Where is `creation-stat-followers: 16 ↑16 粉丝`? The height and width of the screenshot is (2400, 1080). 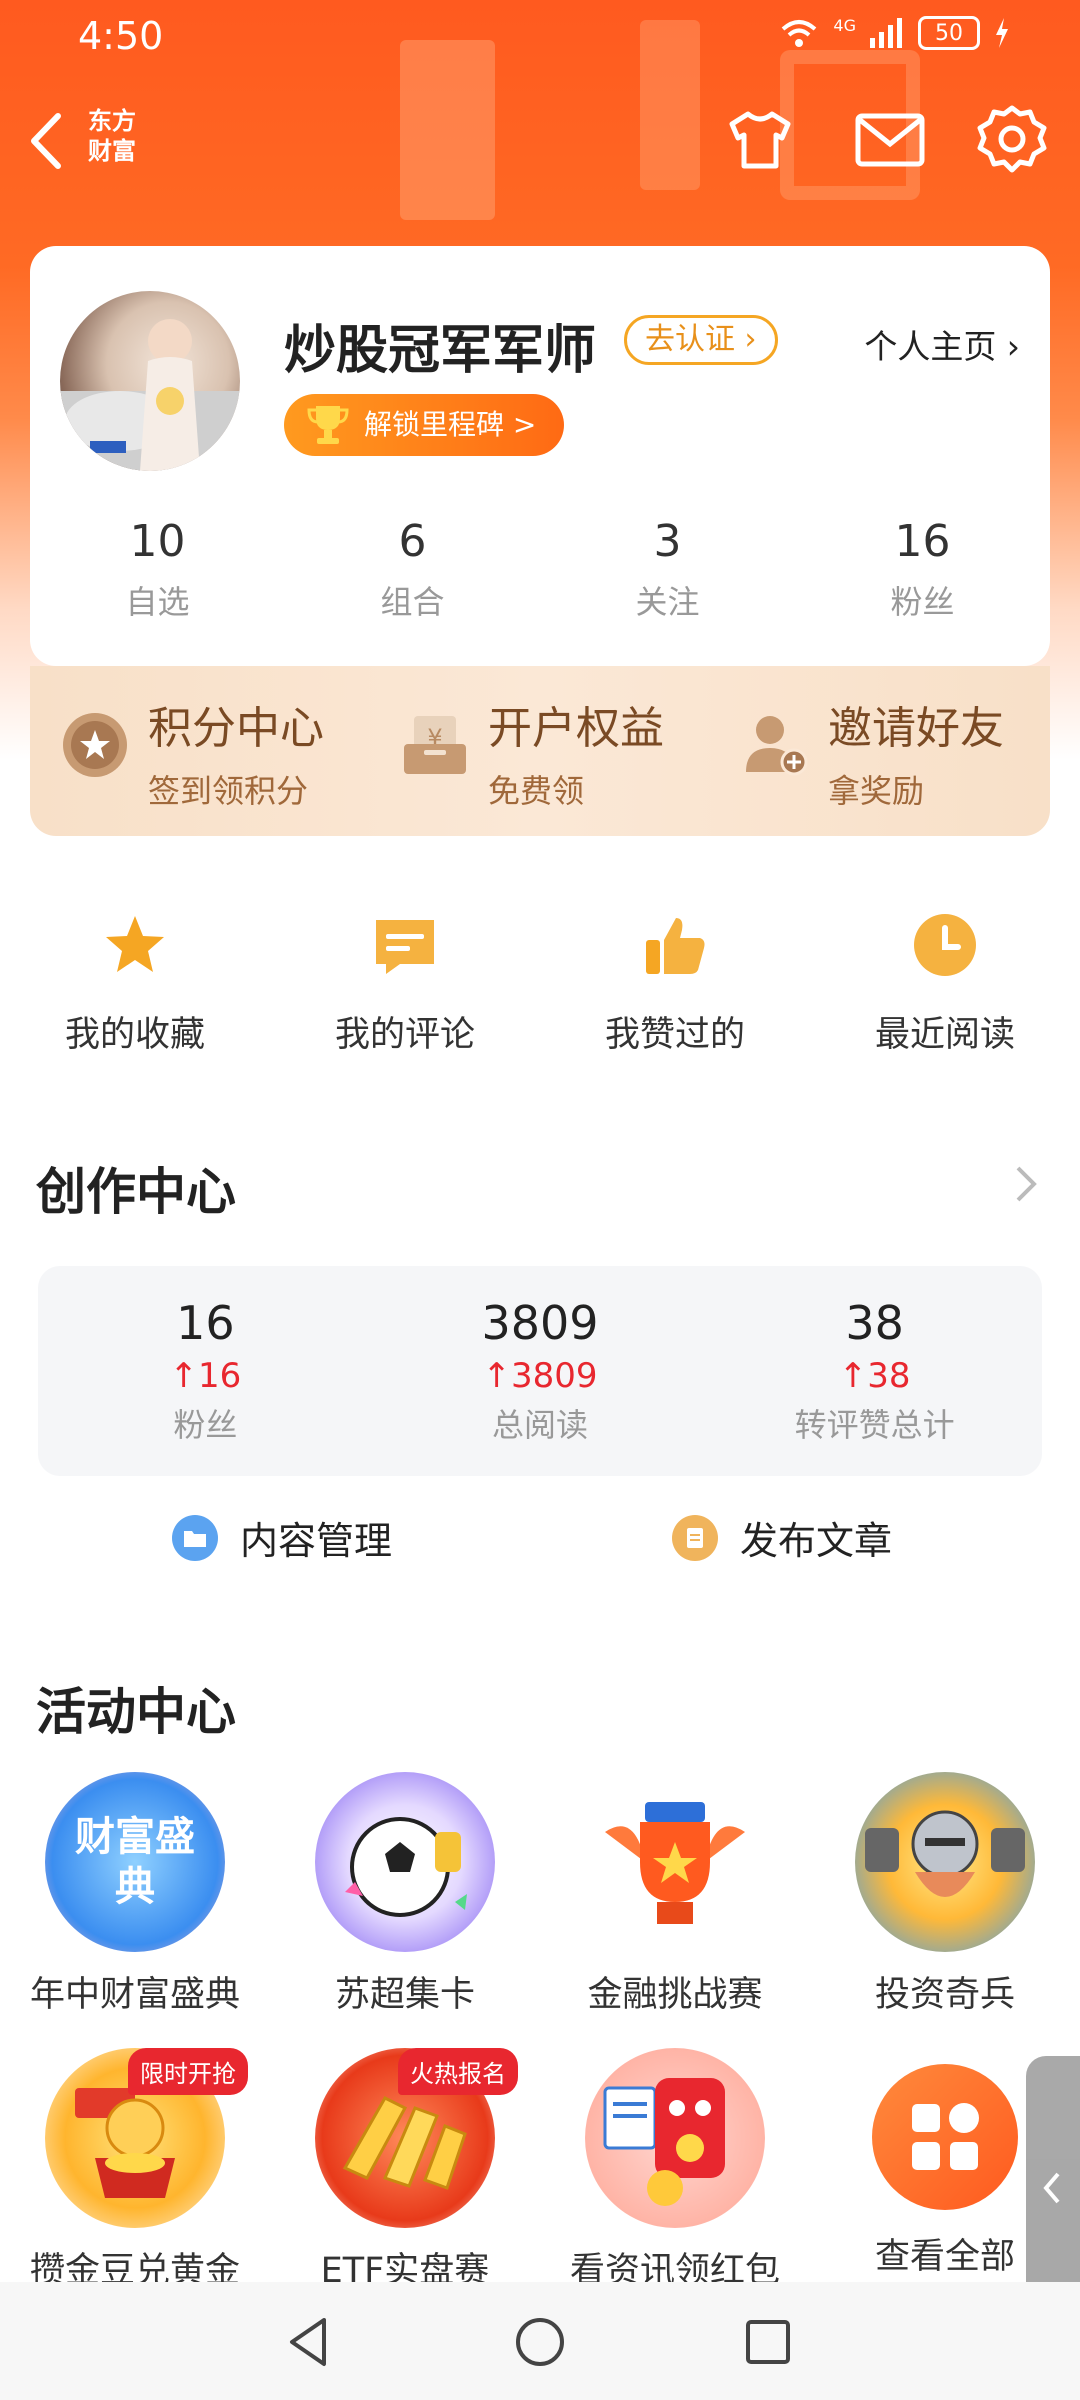 creation-stat-followers: 16 ↑16 粉丝 is located at coordinates (205, 1371).